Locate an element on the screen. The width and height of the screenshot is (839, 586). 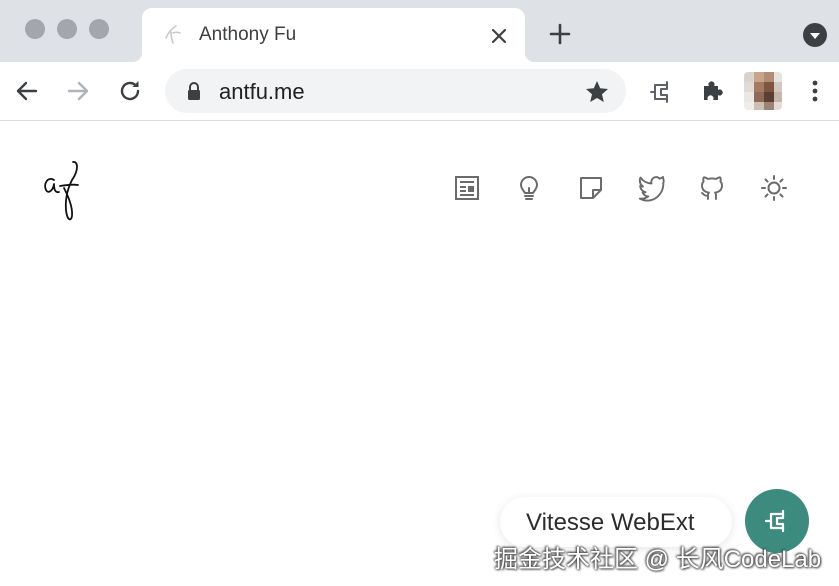
profile-avatar is located at coordinates (763, 91).